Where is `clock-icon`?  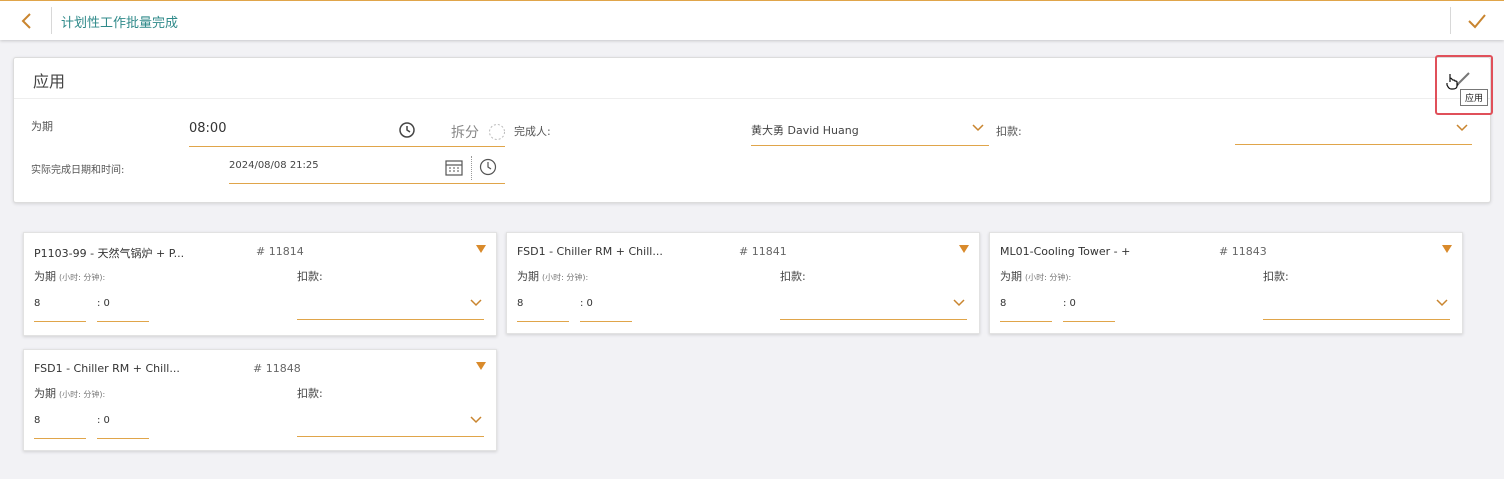 clock-icon is located at coordinates (488, 167).